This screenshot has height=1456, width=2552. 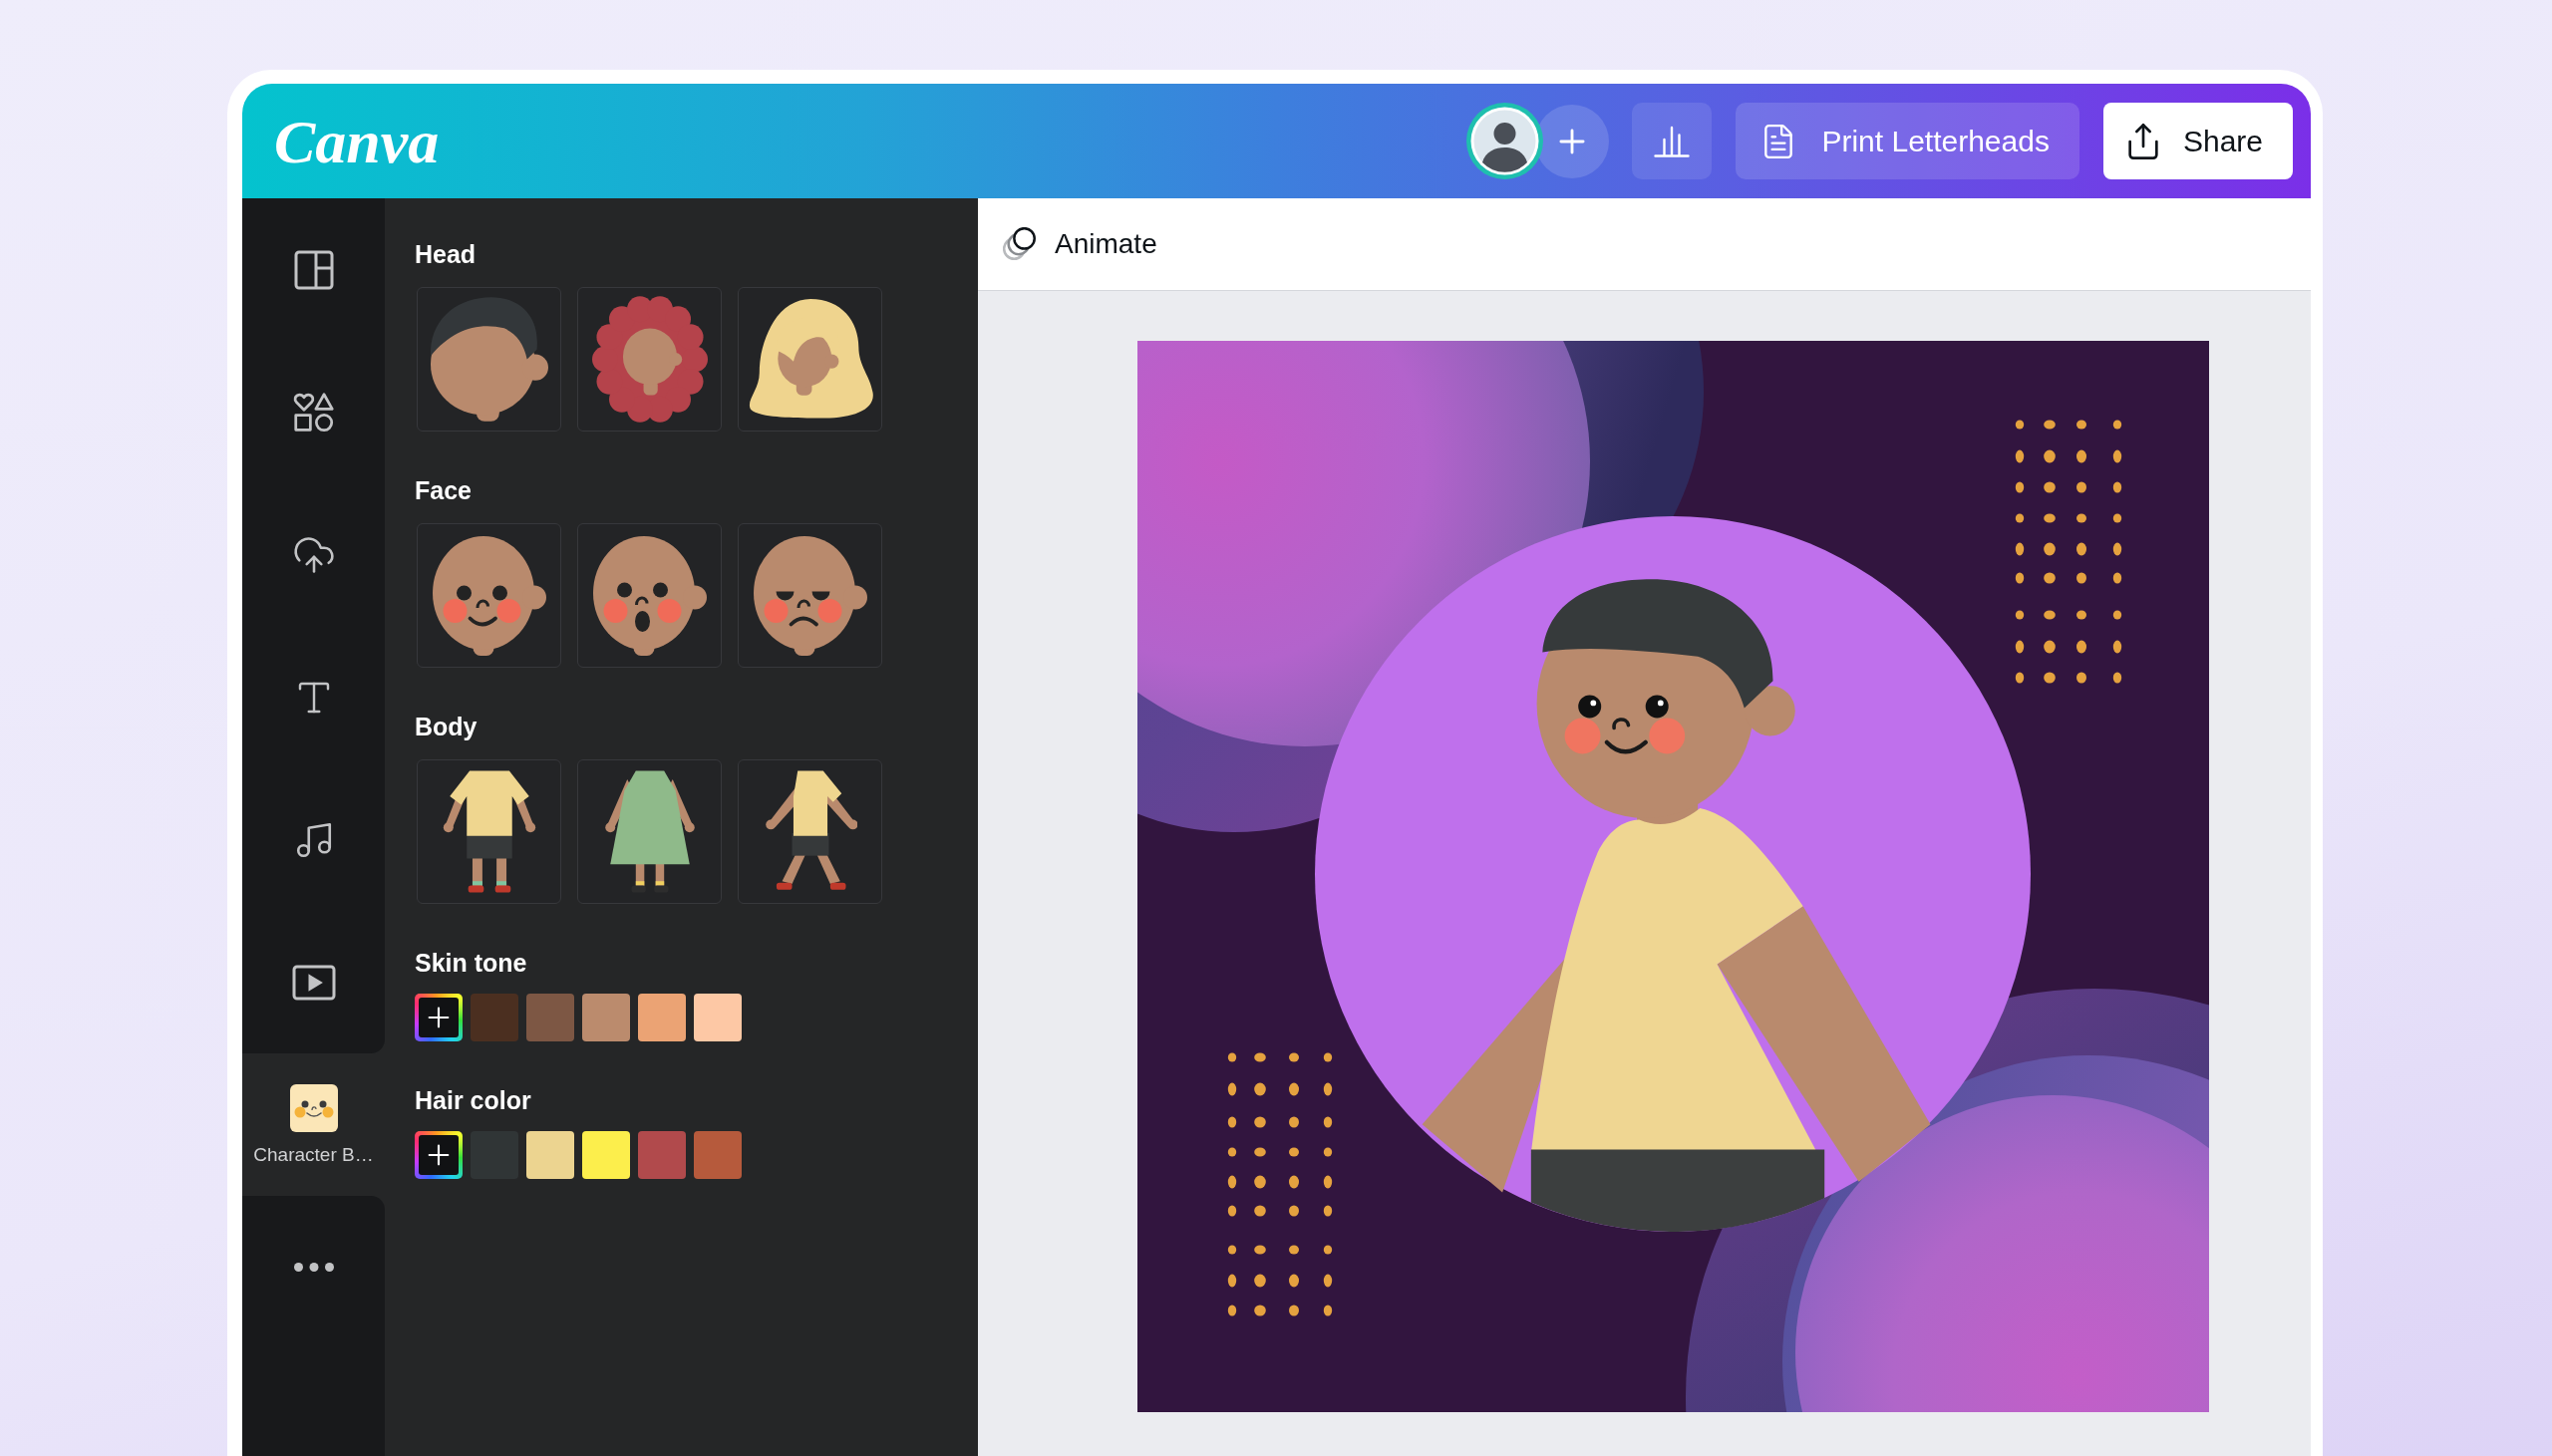 I want to click on curly-hair-head-icon, so click(x=649, y=359).